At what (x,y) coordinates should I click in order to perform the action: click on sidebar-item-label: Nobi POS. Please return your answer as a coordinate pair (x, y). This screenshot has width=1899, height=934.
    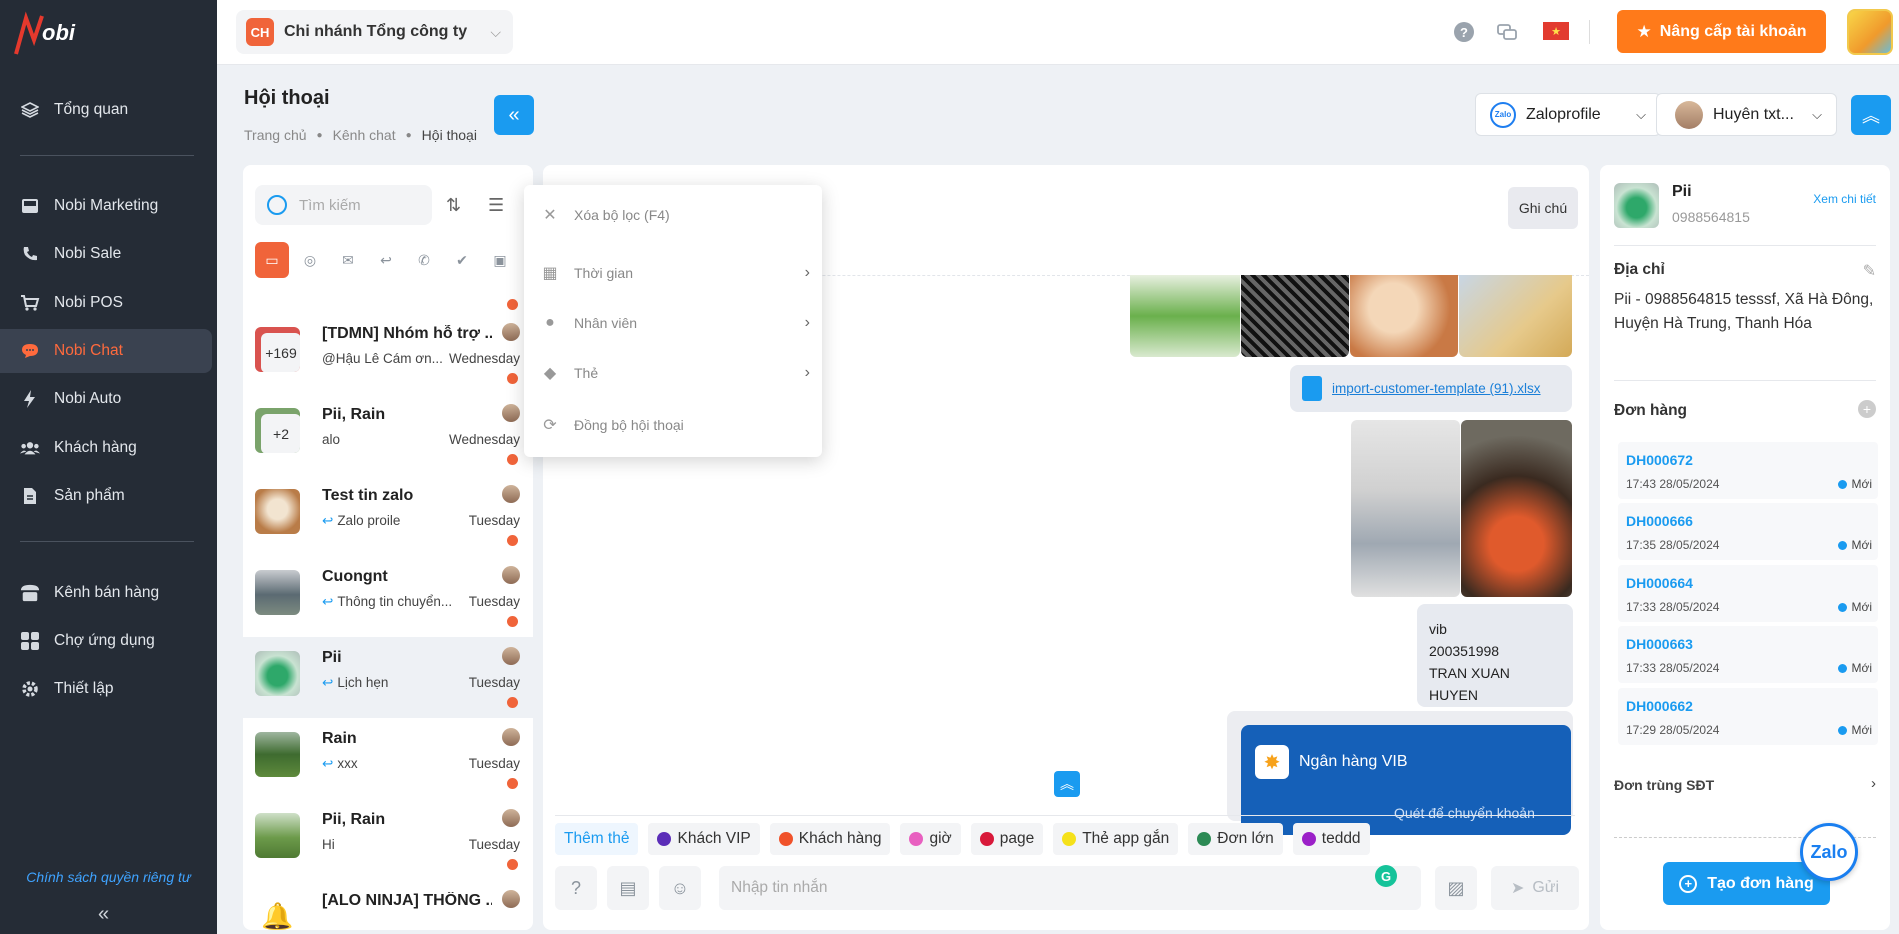
    Looking at the image, I should click on (88, 302).